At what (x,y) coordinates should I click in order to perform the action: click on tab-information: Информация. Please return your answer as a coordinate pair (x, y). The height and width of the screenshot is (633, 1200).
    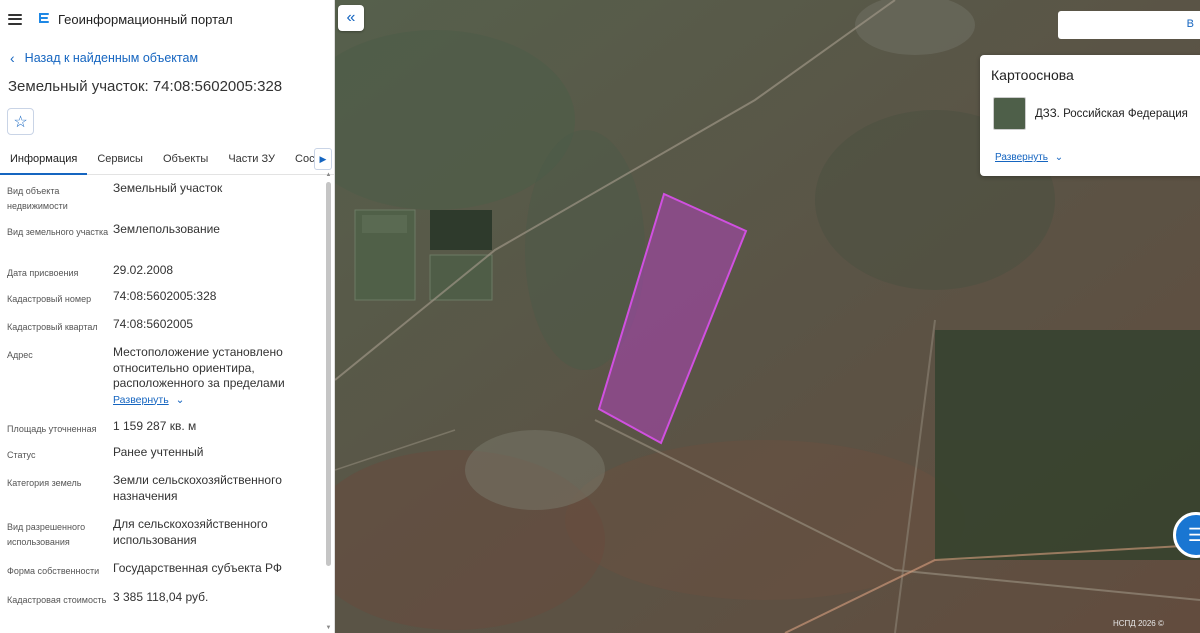
    Looking at the image, I should click on (44, 160).